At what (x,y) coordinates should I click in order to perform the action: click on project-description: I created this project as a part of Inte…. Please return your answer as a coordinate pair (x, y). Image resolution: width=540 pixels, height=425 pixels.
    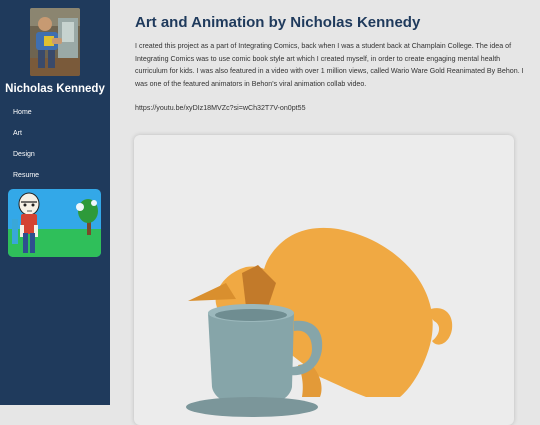
    Looking at the image, I should click on (329, 65).